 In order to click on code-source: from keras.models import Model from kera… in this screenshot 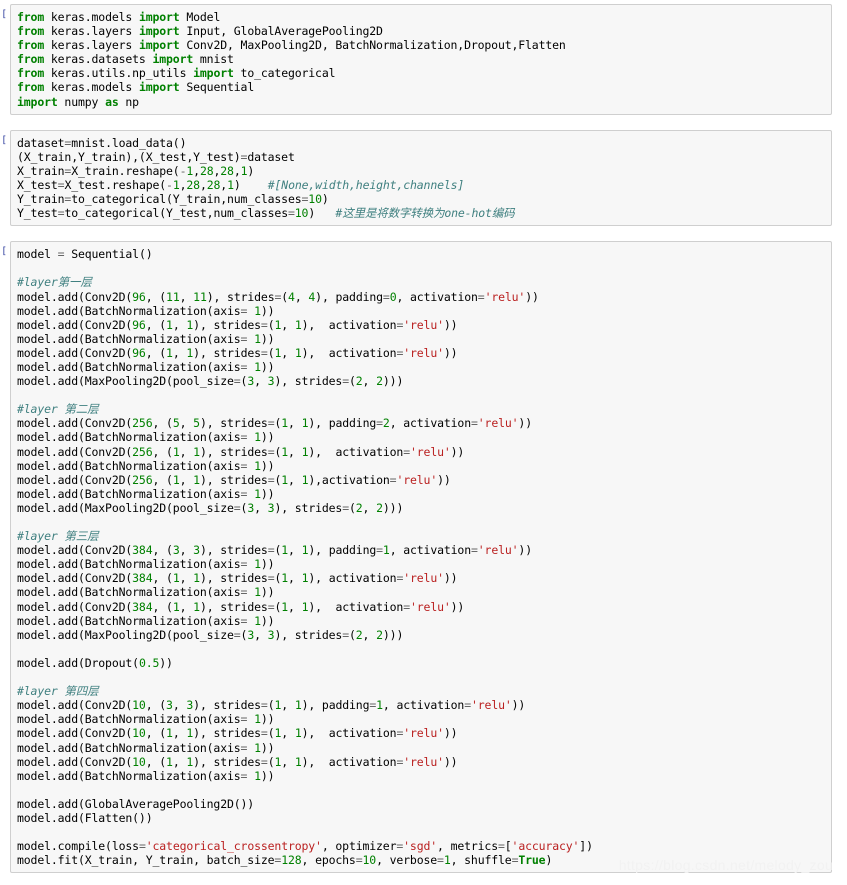, I will do `click(422, 59)`.